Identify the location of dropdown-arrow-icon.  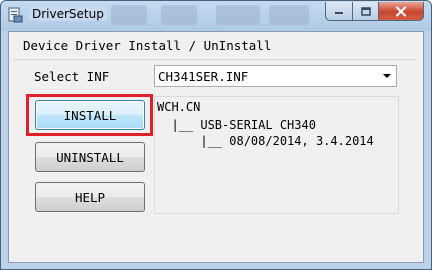
(387, 76).